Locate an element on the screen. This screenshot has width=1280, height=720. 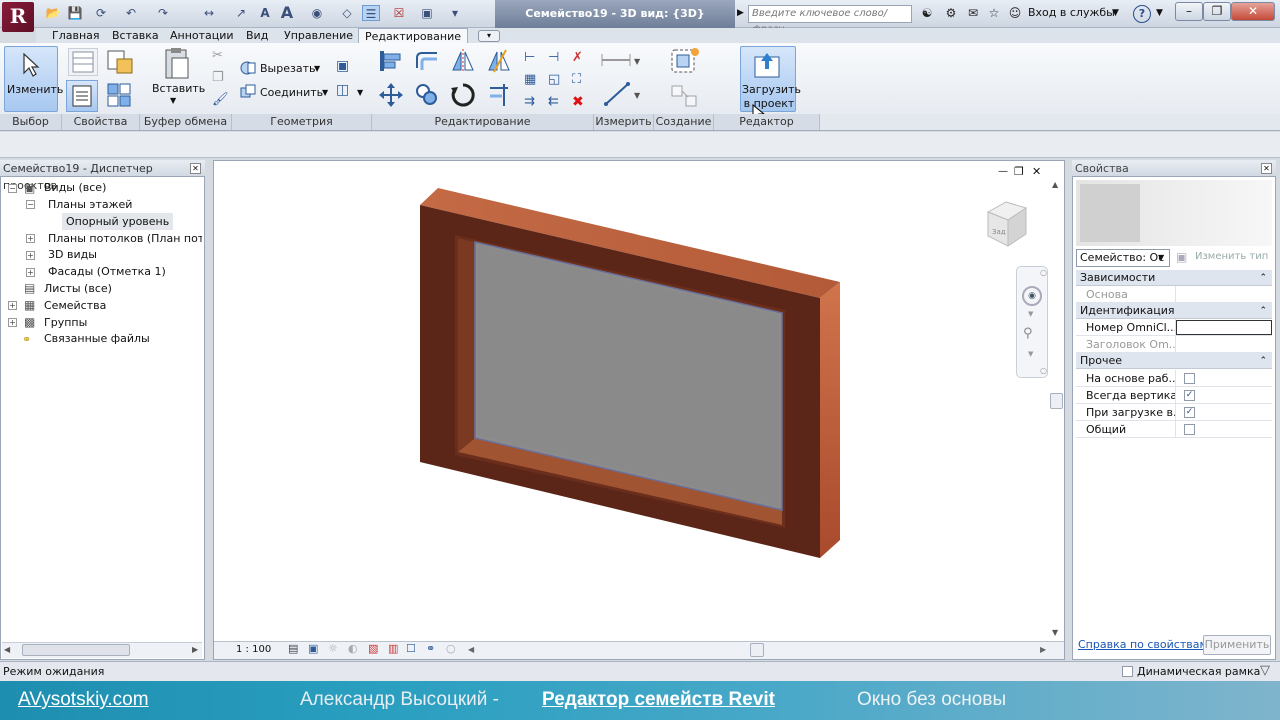
trim-multiple-icon: ⇉ is located at coordinates (533, 103).